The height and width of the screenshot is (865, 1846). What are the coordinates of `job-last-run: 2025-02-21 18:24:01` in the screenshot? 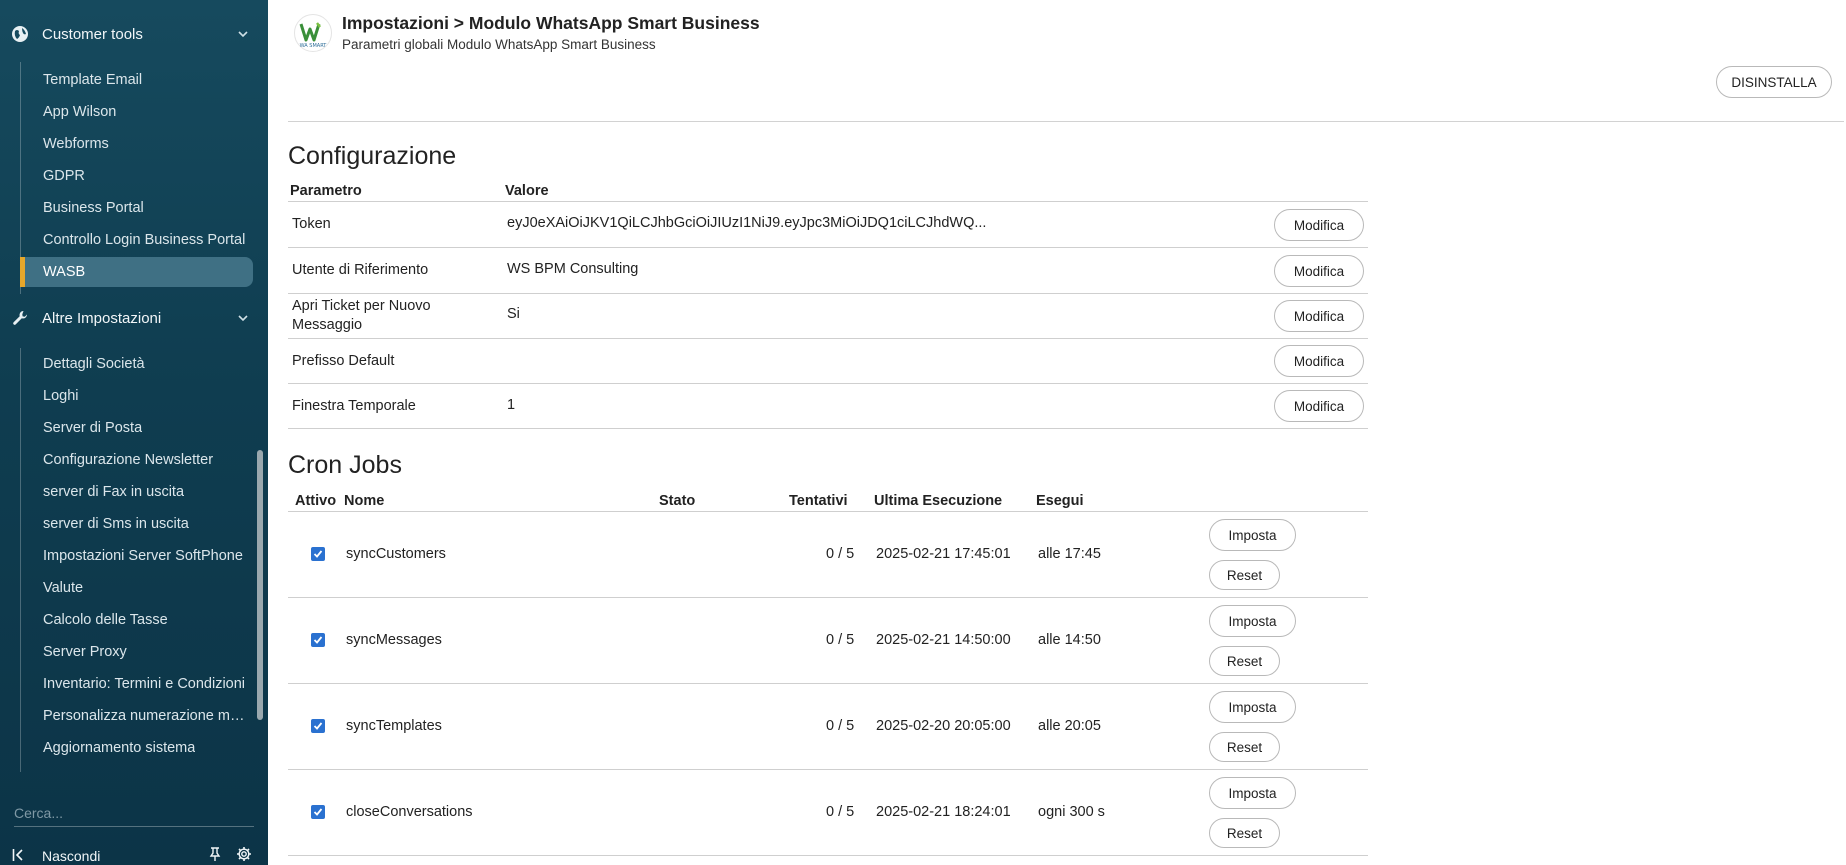 It's located at (943, 812).